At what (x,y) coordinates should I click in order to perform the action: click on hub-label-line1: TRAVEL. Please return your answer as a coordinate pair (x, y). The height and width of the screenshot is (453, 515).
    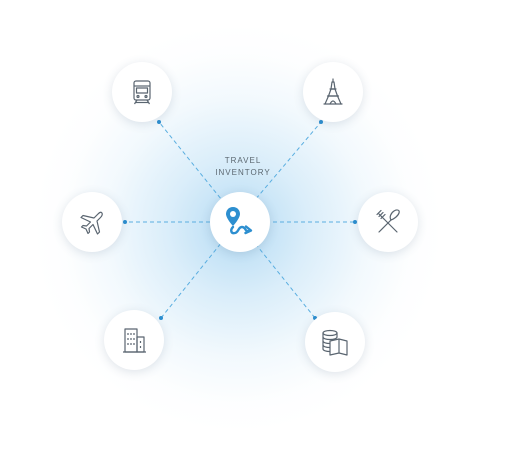
    Looking at the image, I should click on (243, 160).